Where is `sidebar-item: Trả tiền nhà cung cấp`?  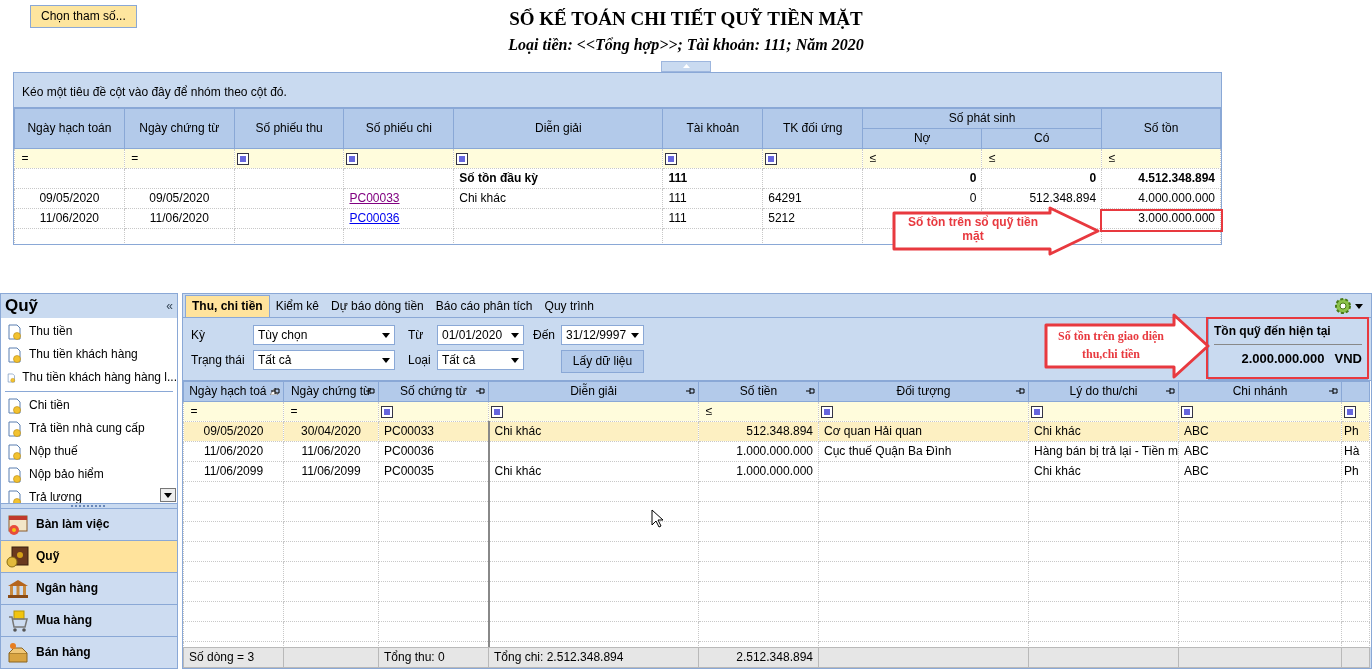
sidebar-item: Trả tiền nhà cung cấp is located at coordinates (89, 428).